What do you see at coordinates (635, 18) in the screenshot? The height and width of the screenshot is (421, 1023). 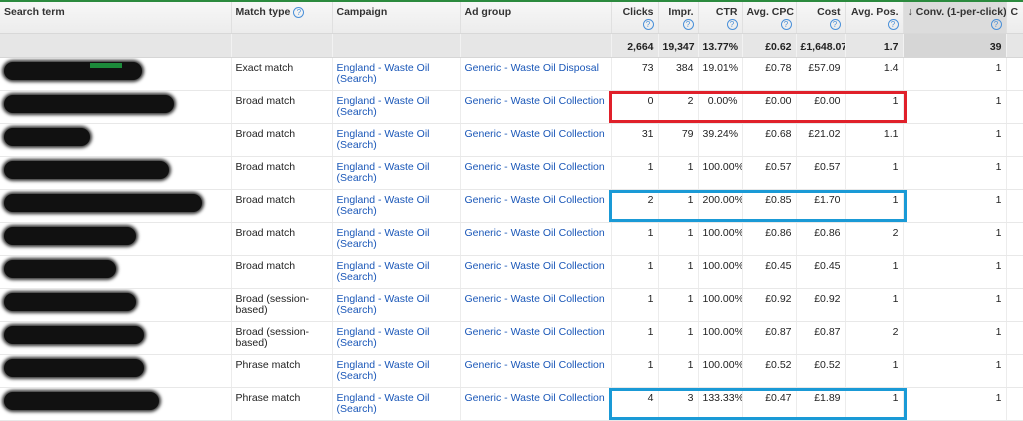 I see `column-header-clicks: Clicks?` at bounding box center [635, 18].